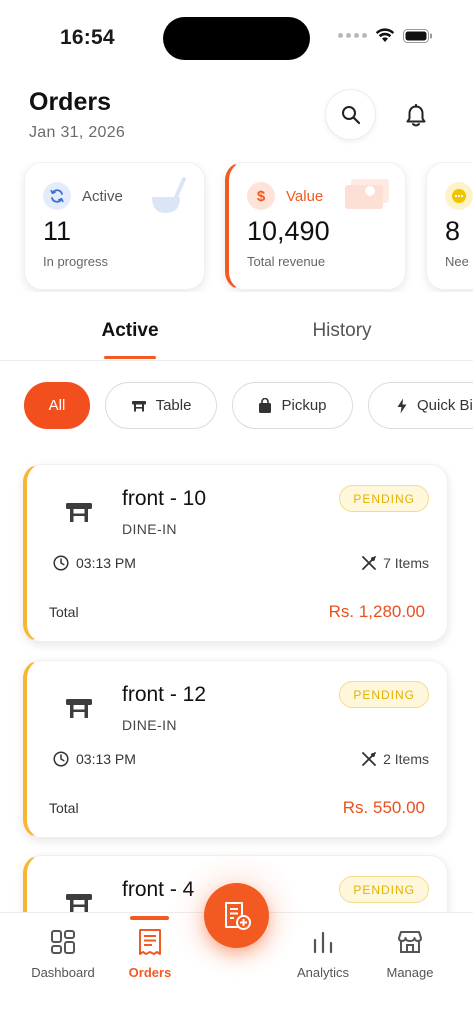  I want to click on bell-icon, so click(416, 115).